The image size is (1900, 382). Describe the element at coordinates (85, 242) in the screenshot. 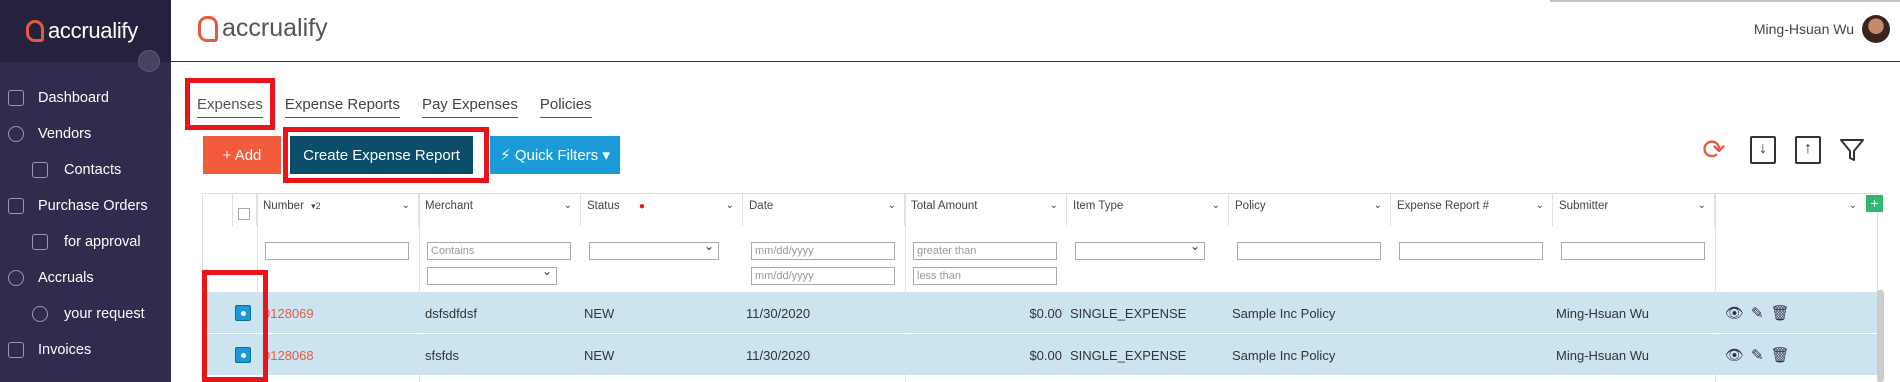

I see `sidebar-item-for-approval: for approval` at that location.